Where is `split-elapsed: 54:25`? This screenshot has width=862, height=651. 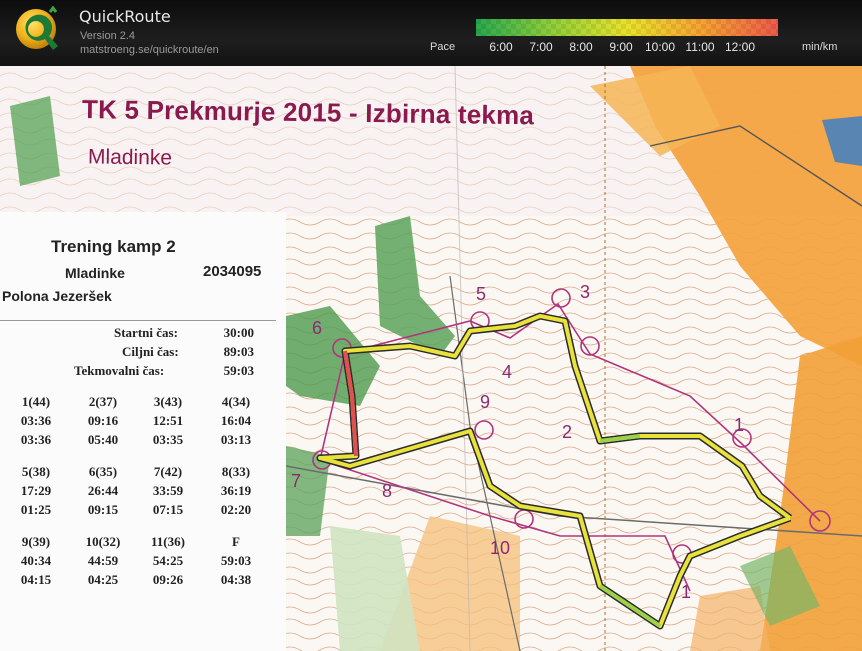
split-elapsed: 54:25 is located at coordinates (168, 560).